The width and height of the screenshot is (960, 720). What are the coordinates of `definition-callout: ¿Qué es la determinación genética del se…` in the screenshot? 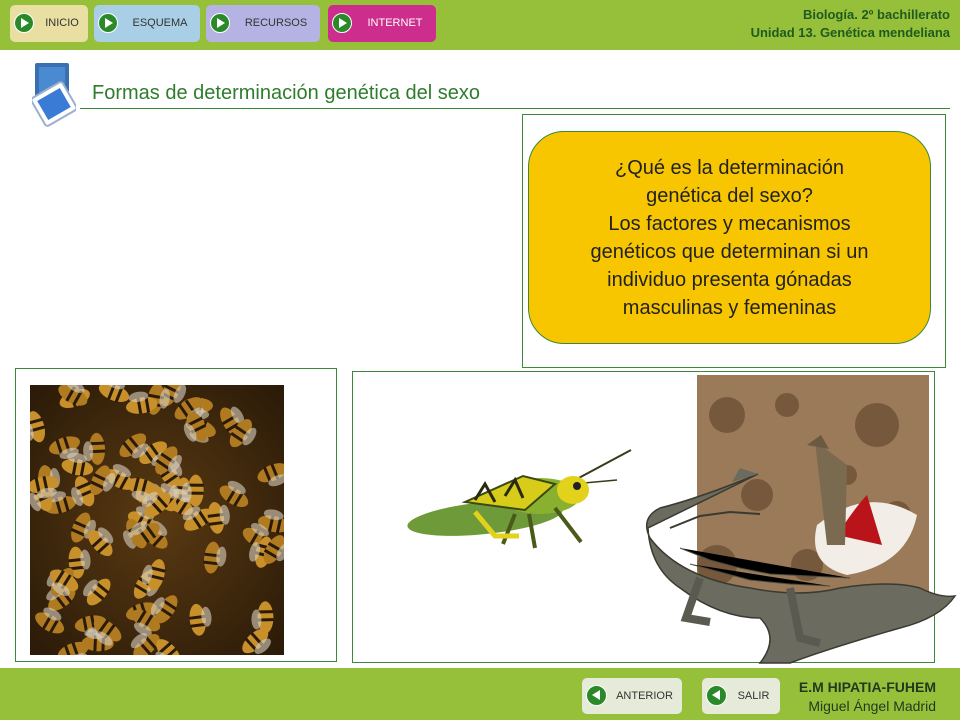 It's located at (729, 237).